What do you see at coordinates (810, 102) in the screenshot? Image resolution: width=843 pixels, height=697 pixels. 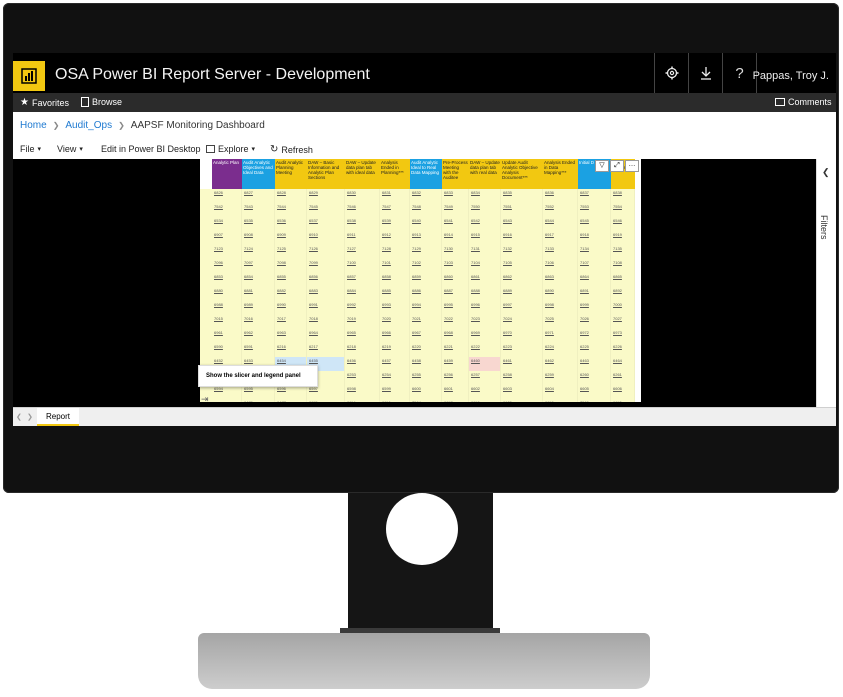 I see `comments-label: Comments` at bounding box center [810, 102].